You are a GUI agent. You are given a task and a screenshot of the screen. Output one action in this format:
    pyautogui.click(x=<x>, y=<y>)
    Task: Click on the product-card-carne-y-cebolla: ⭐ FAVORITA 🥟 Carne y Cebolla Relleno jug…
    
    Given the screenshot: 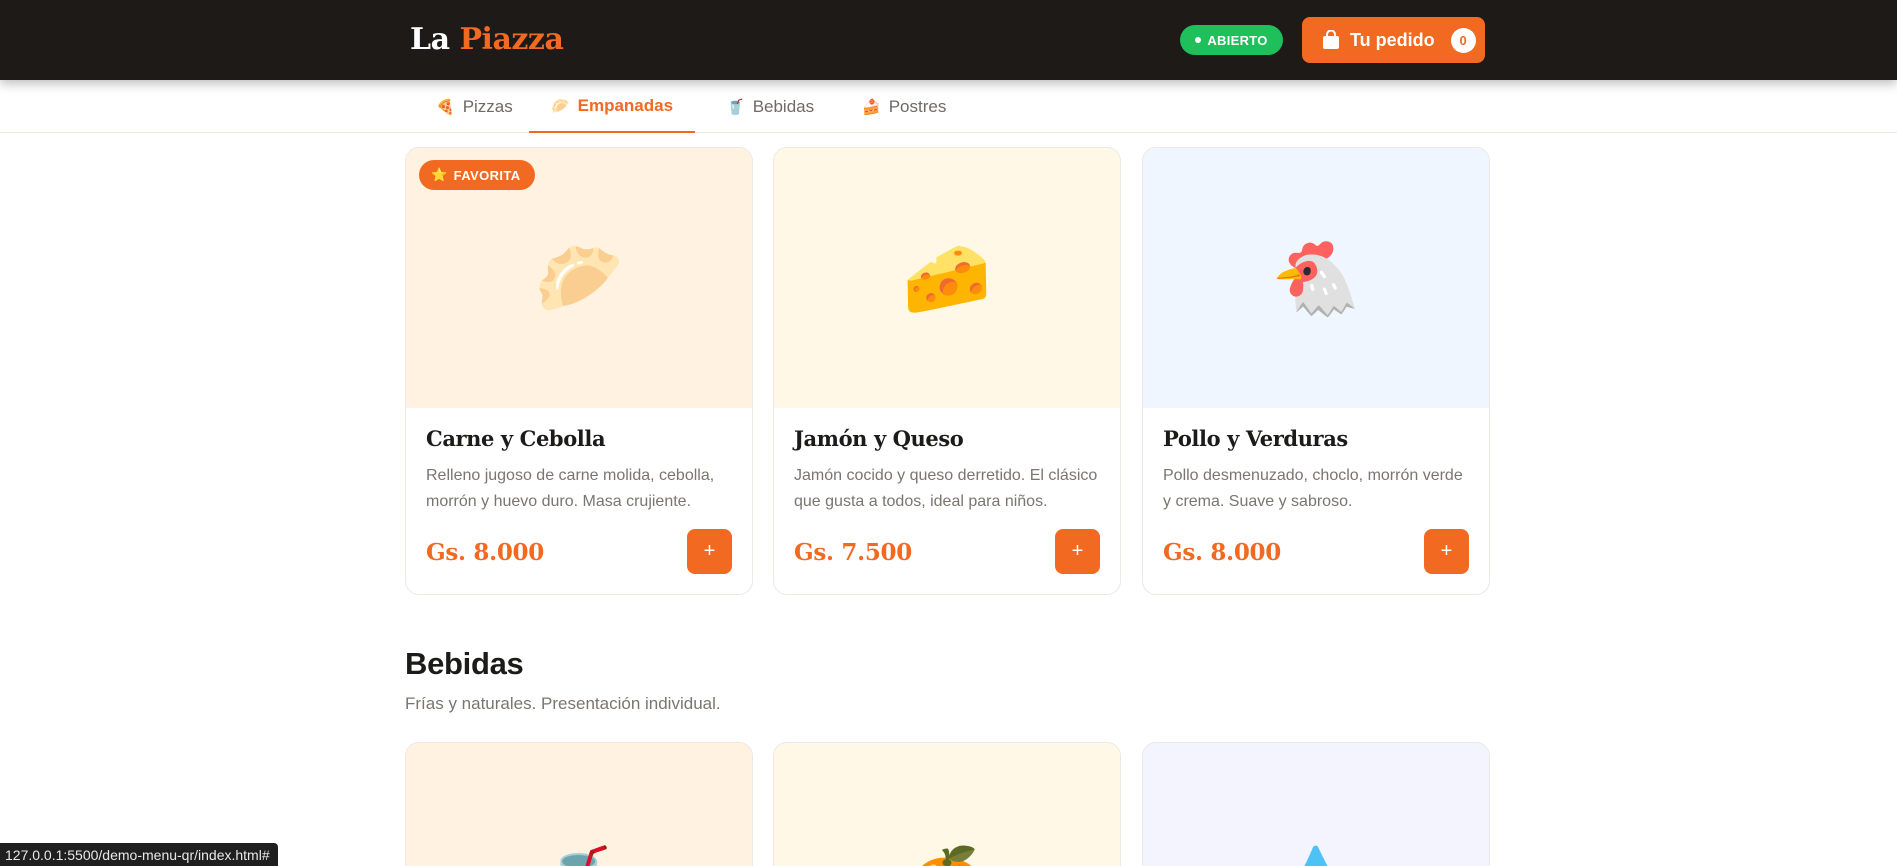 What is the action you would take?
    pyautogui.click(x=579, y=371)
    